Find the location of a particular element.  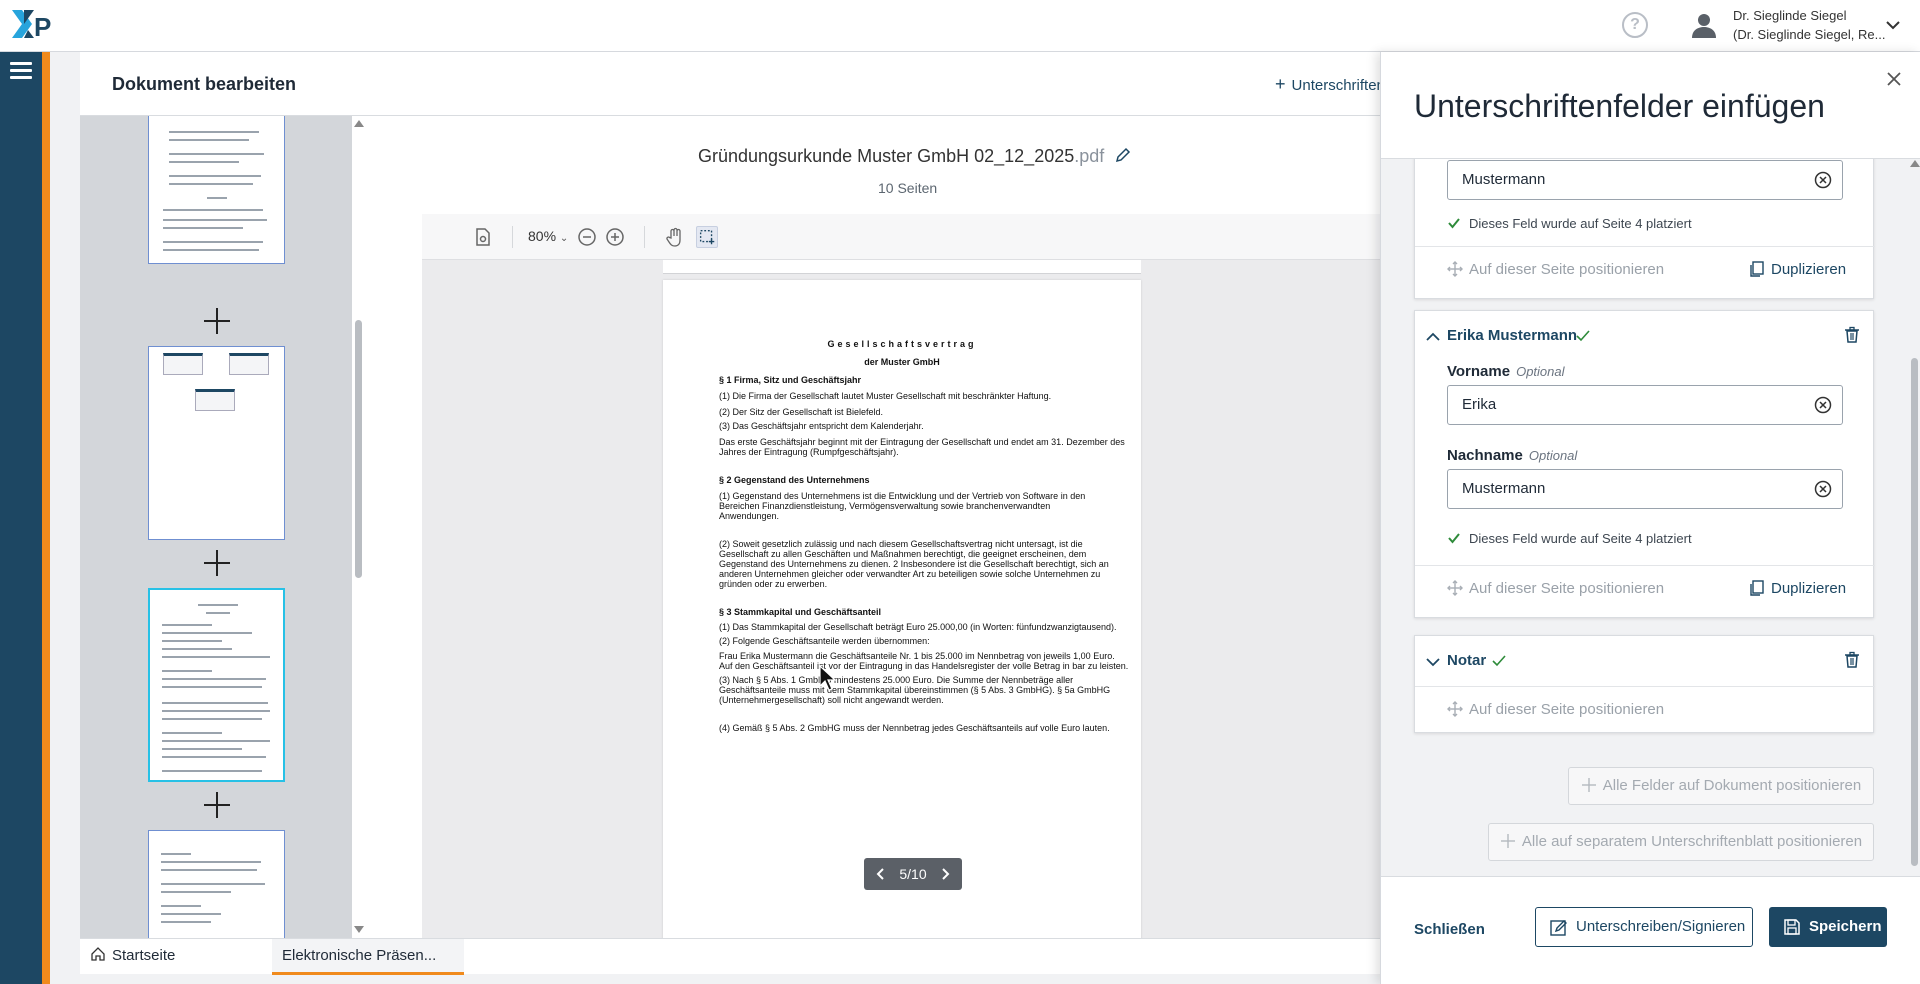

panel-scrollbar is located at coordinates (1914, 517).